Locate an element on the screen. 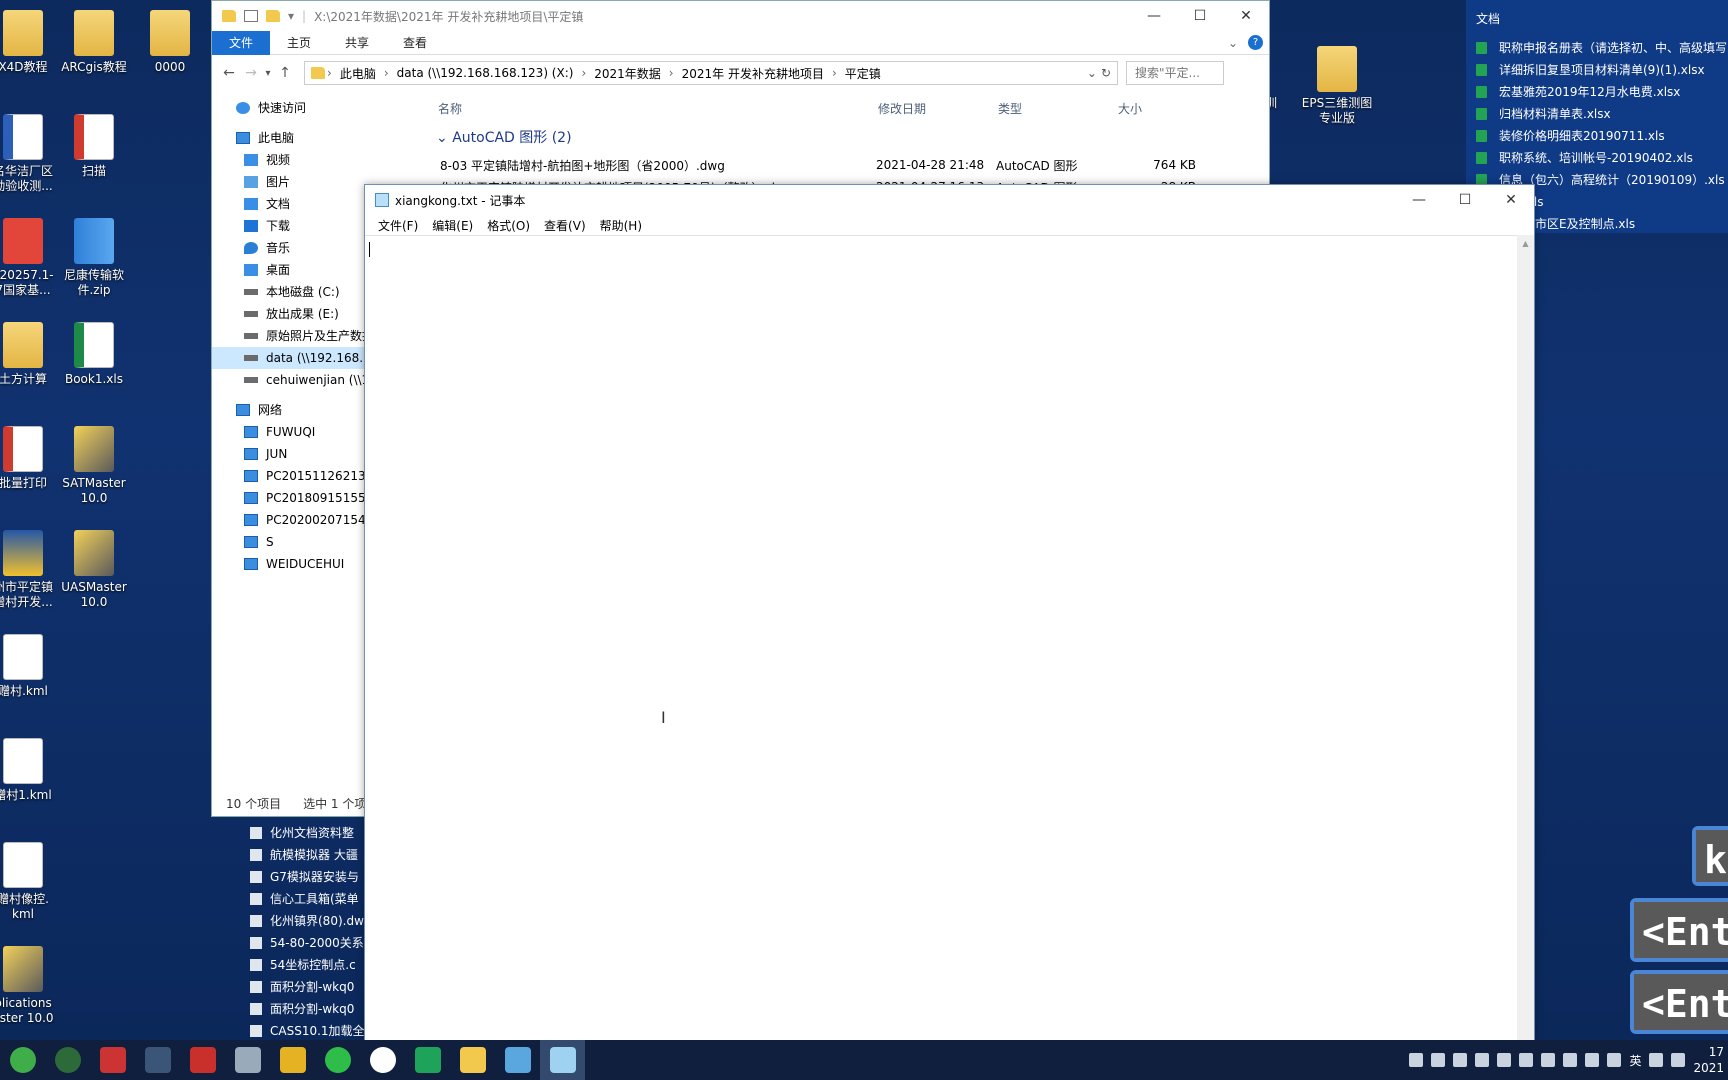 The image size is (1728, 1080). file-group-header: ⌄ AutoCAD 图形 (2) is located at coordinates (504, 137).